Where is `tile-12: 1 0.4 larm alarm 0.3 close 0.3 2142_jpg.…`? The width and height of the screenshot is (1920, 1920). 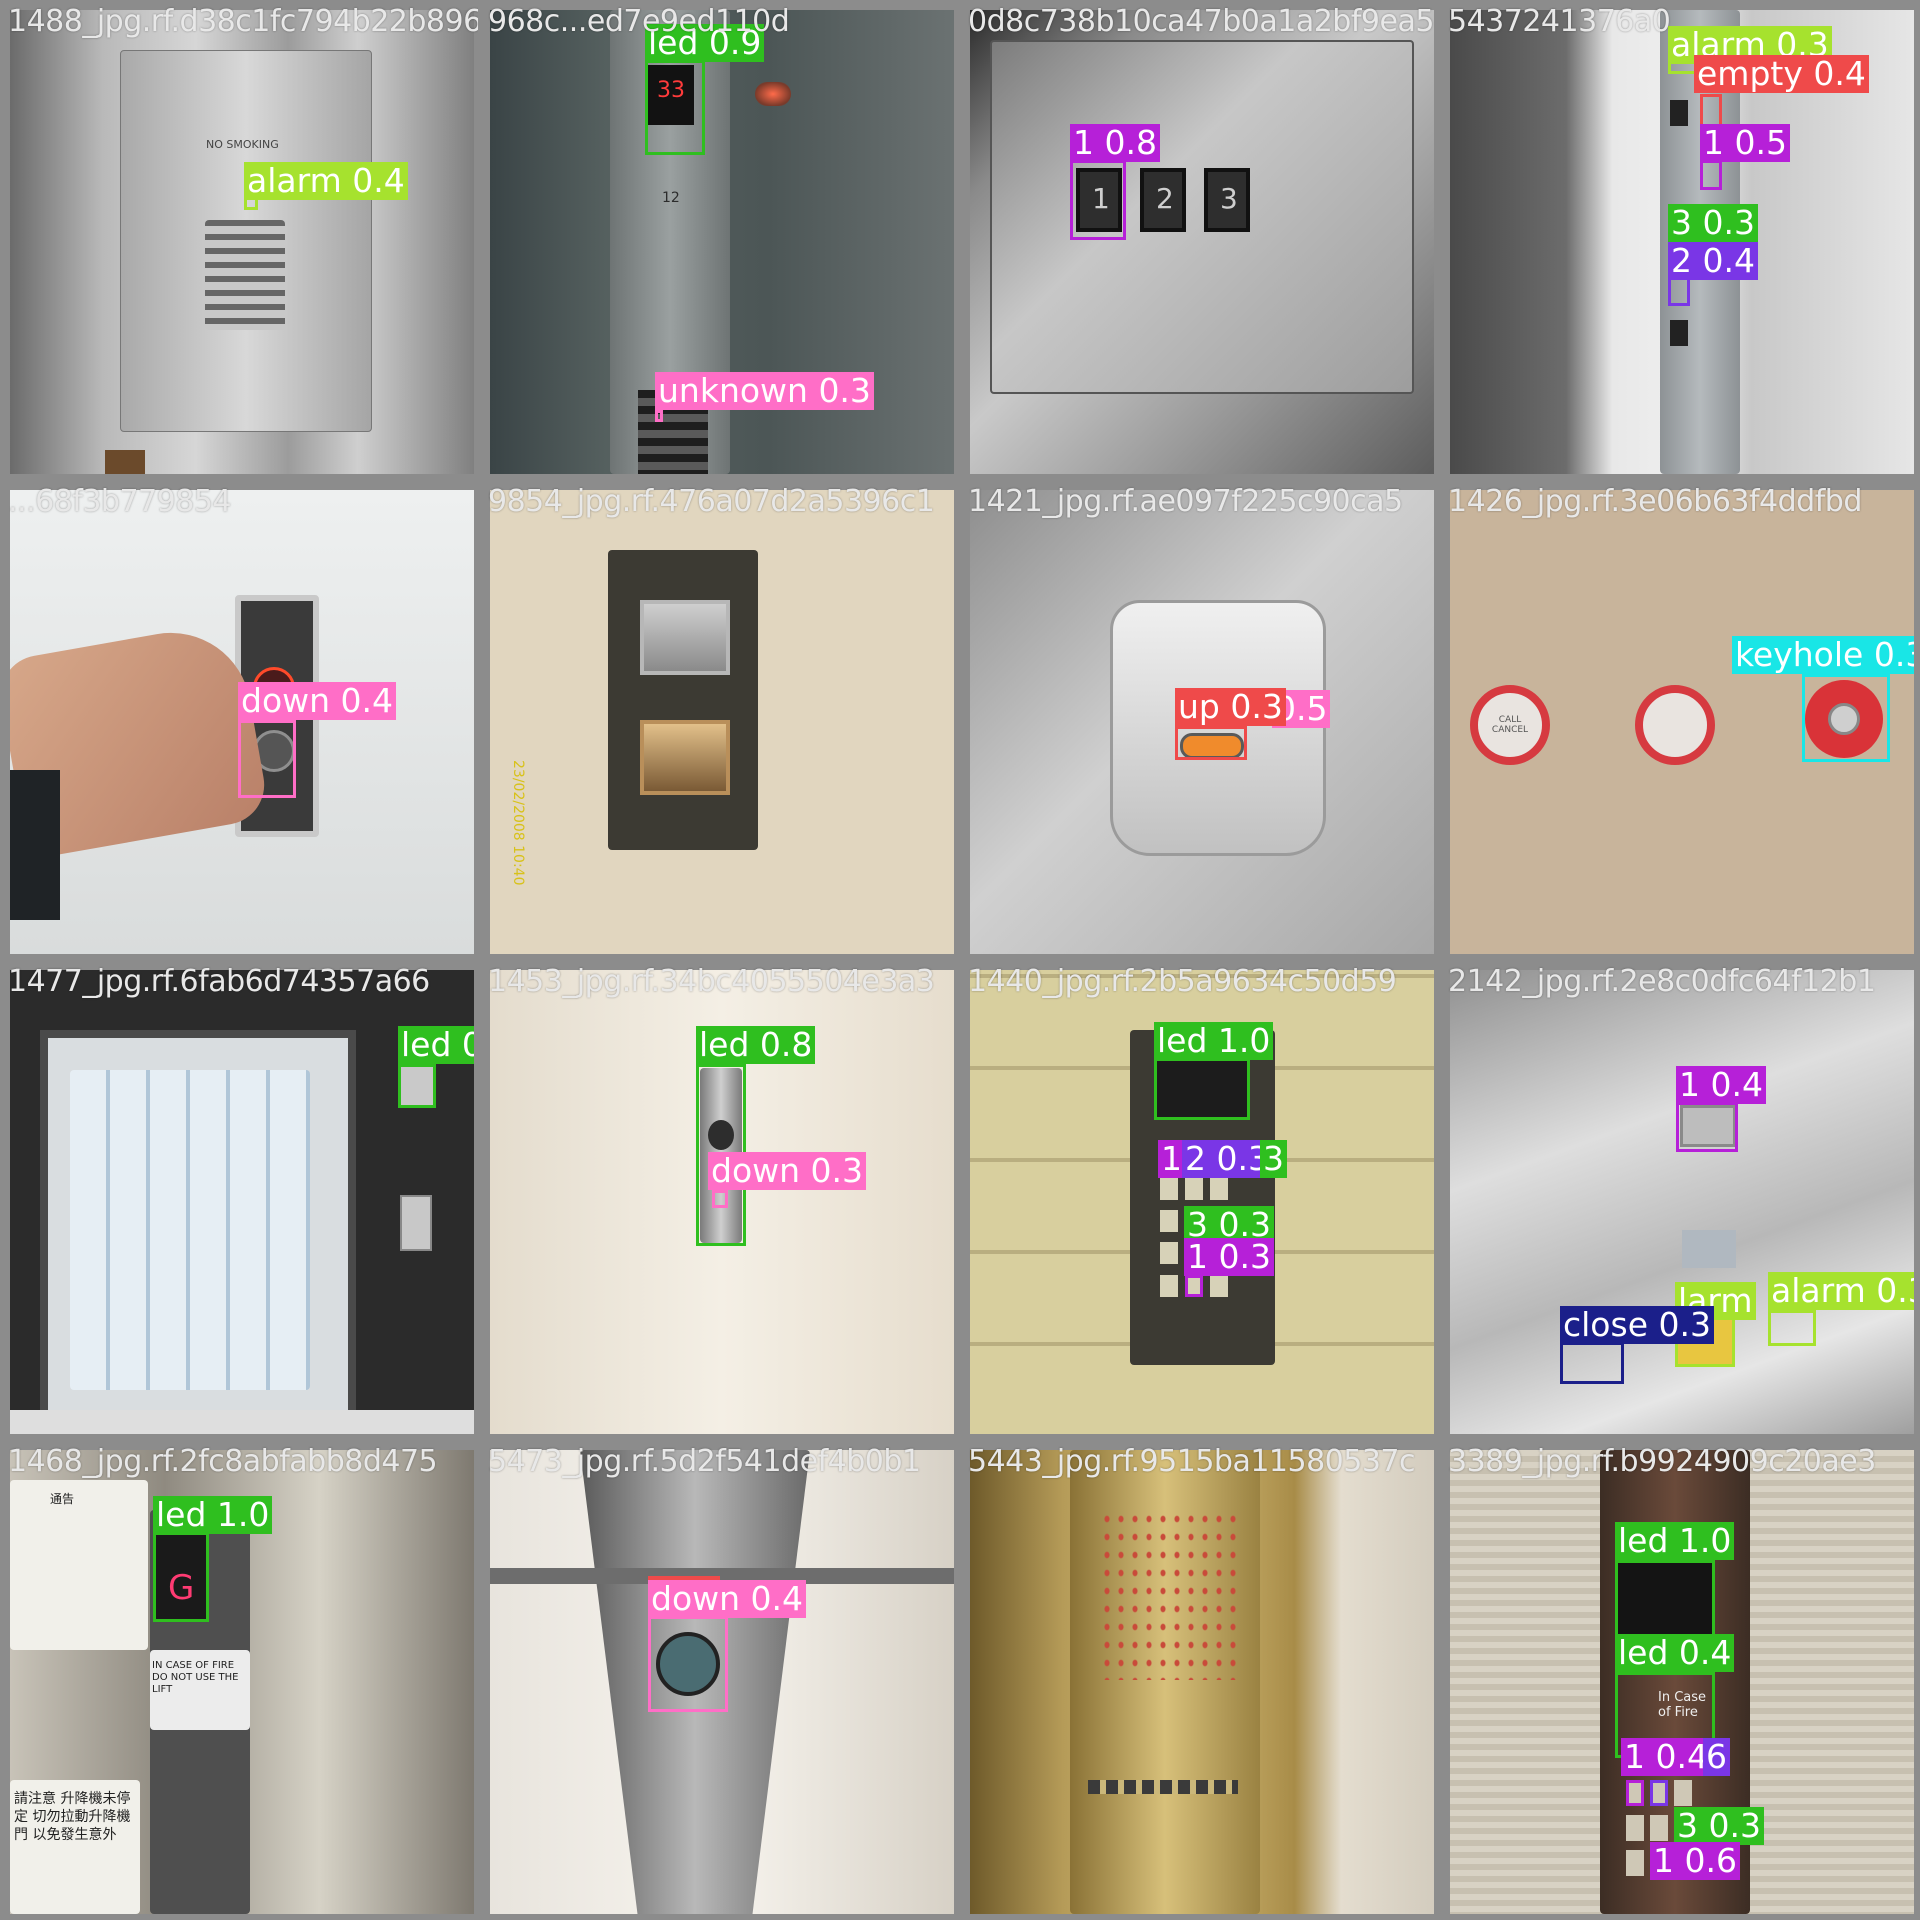
tile-12: 1 0.4 larm alarm 0.3 close 0.3 2142_jpg.… is located at coordinates (1680, 1200).